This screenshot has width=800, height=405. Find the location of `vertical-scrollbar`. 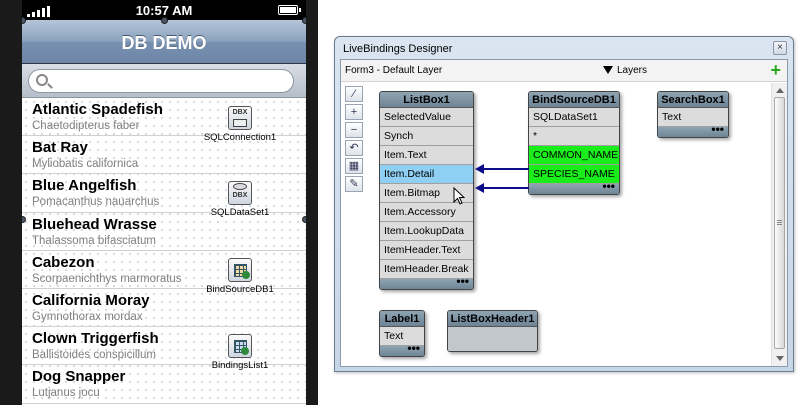

vertical-scrollbar is located at coordinates (779, 224).